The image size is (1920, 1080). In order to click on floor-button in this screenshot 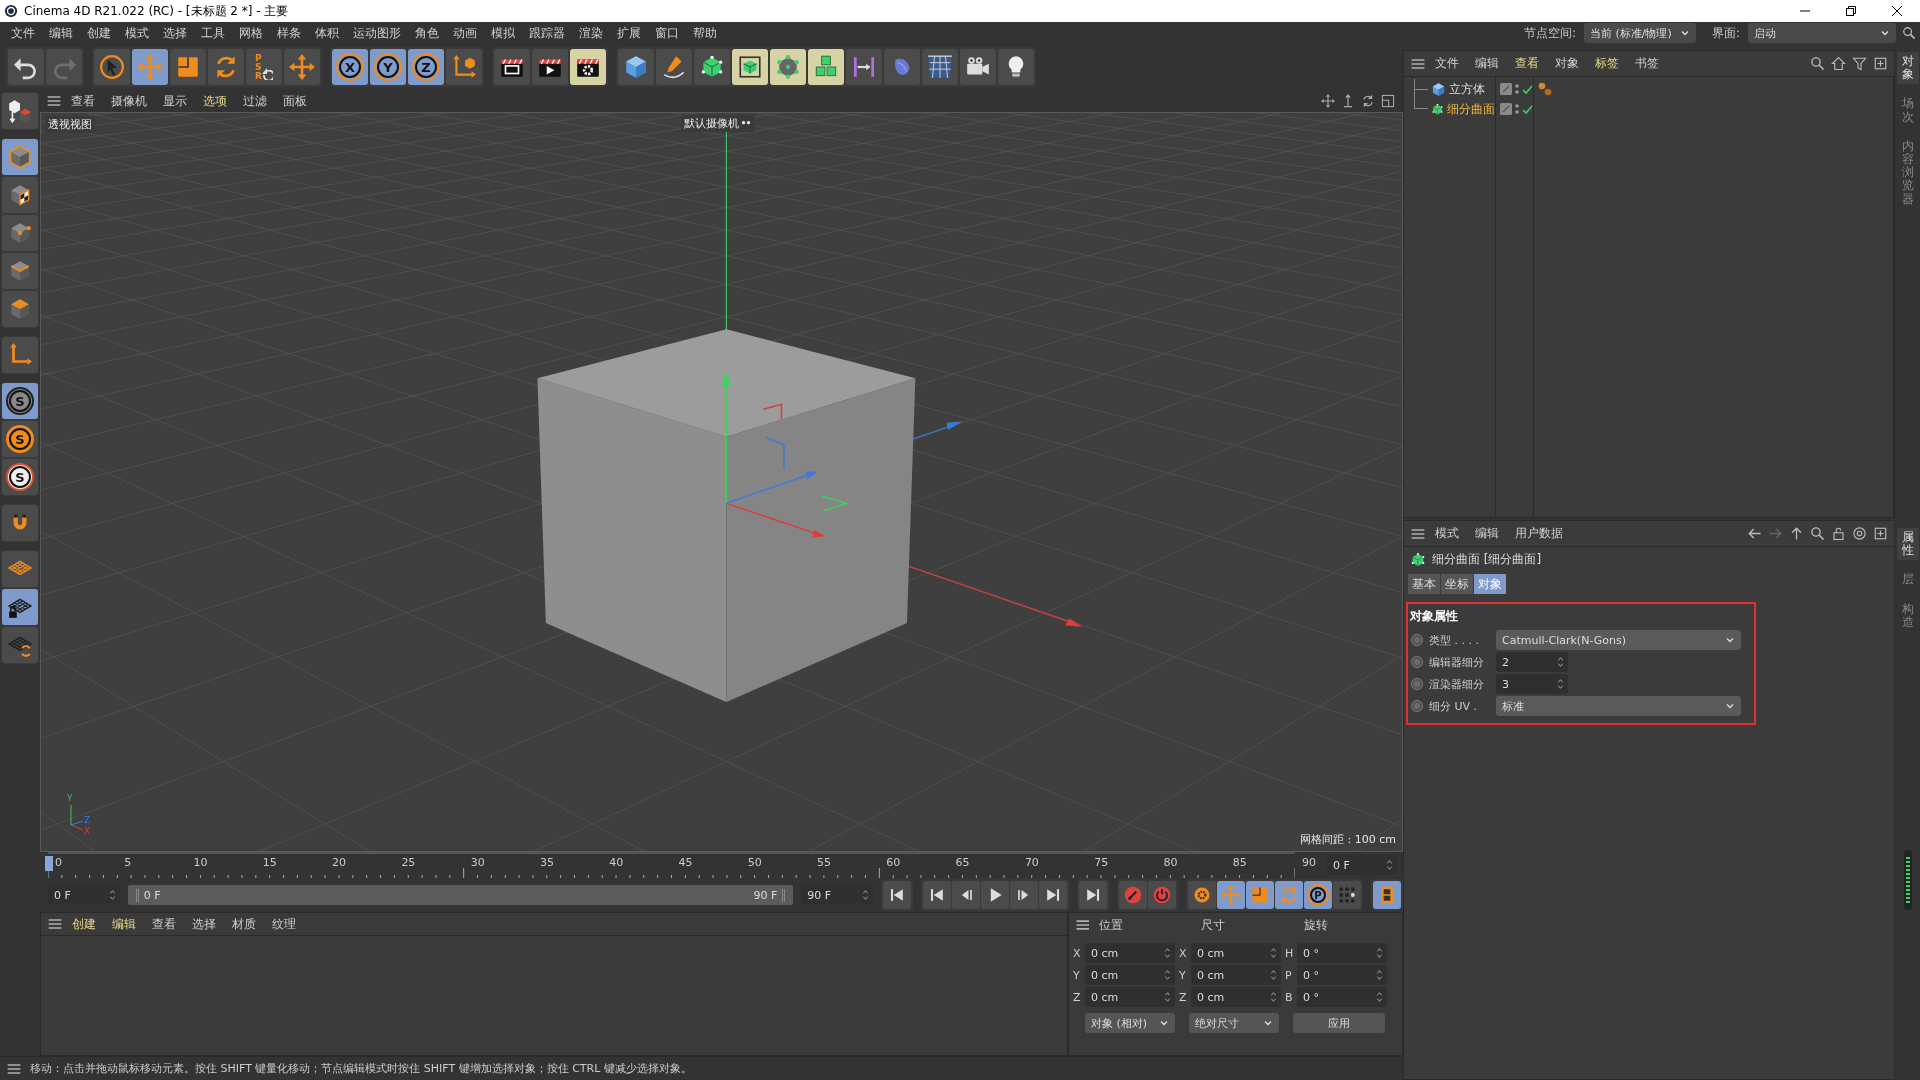, I will do `click(940, 67)`.